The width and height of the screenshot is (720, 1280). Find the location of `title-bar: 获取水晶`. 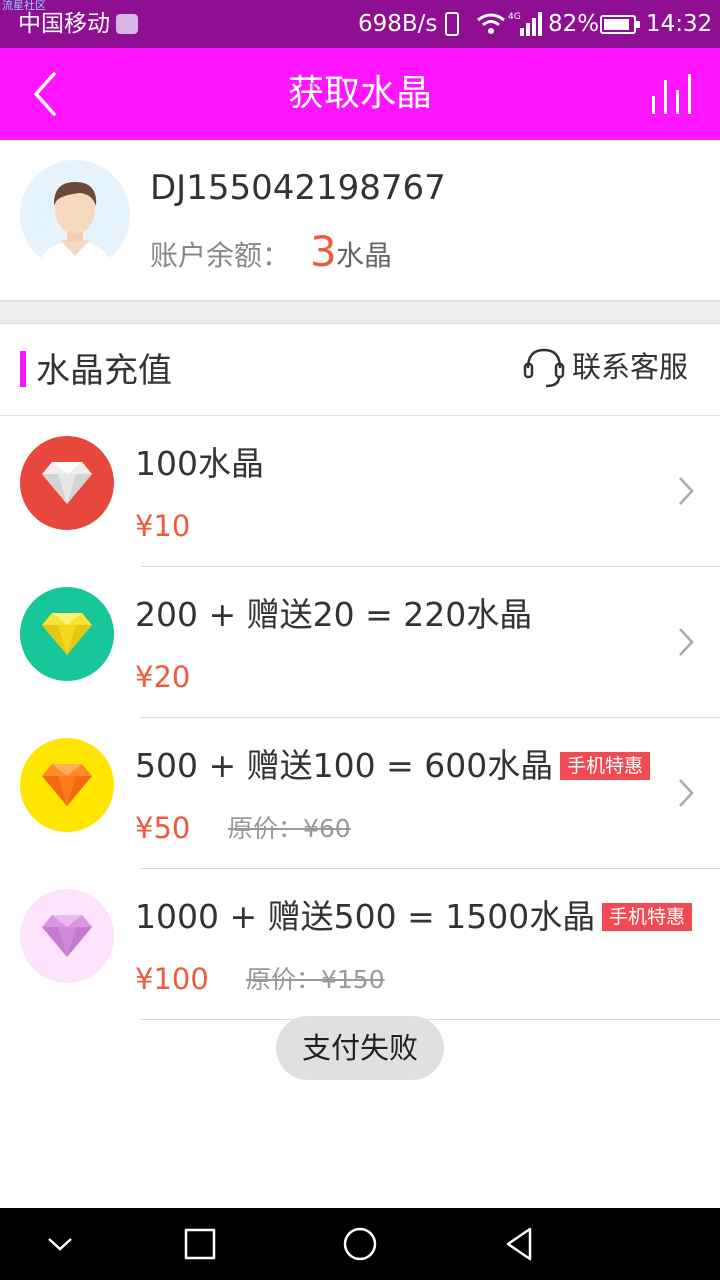

title-bar: 获取水晶 is located at coordinates (360, 94).